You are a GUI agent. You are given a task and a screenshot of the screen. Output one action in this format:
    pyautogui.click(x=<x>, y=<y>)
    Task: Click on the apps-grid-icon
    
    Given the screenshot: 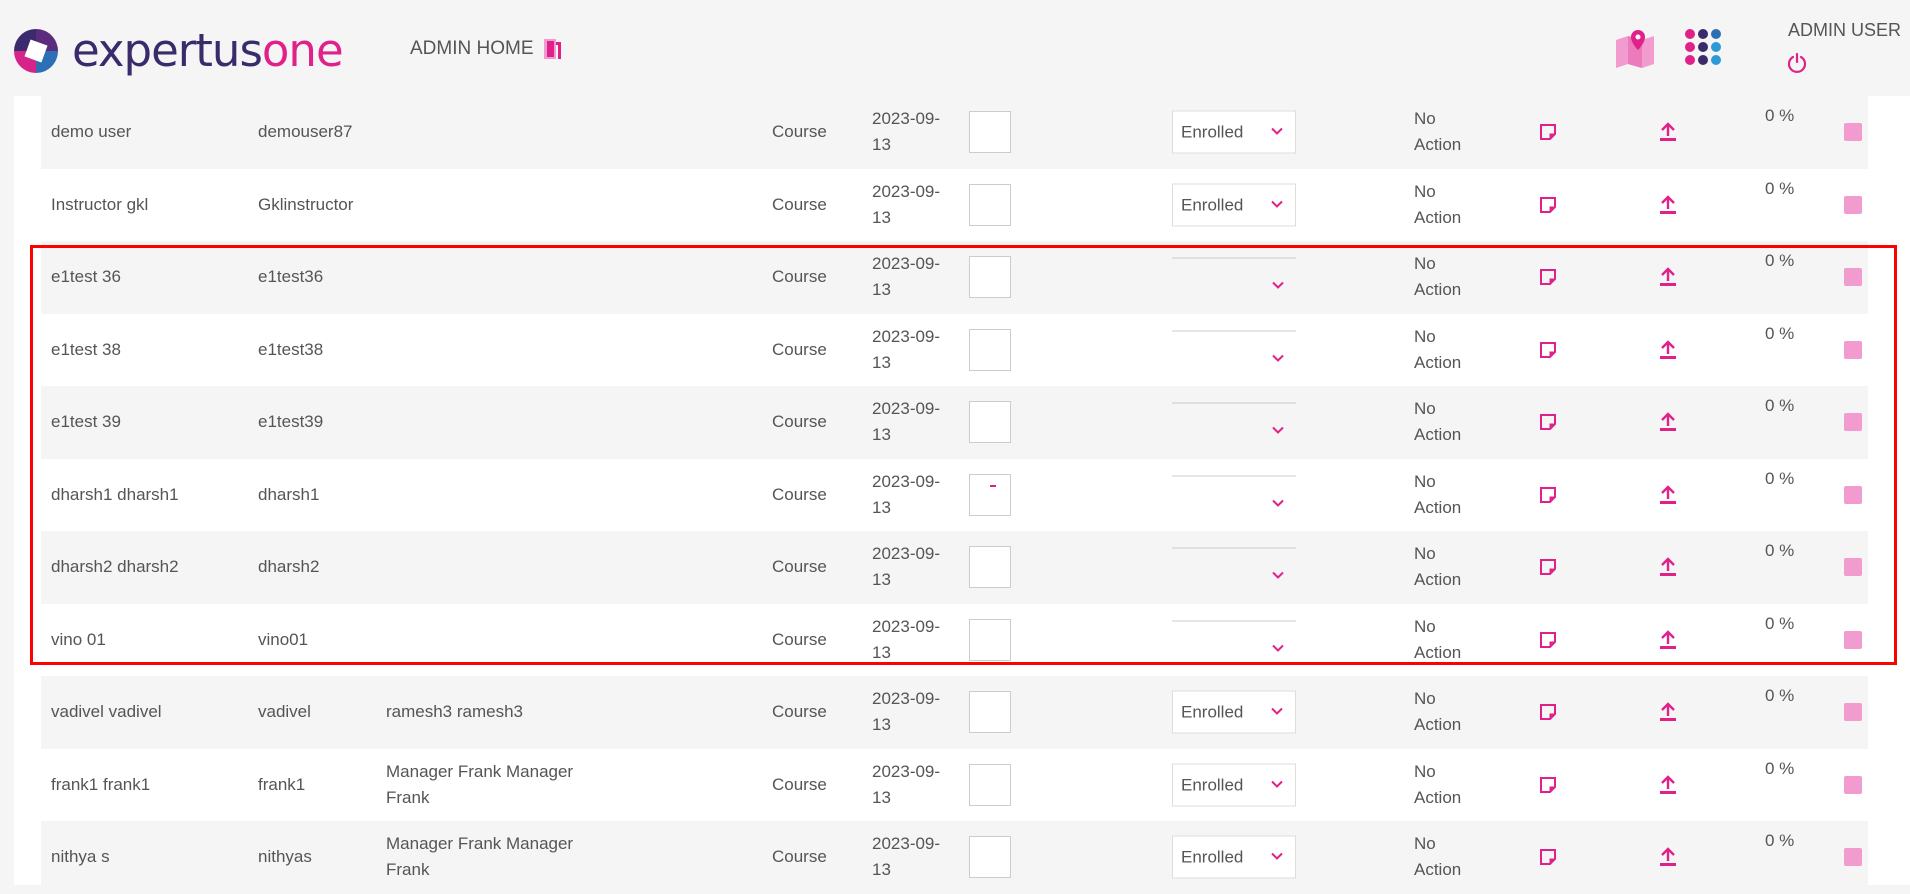 What is the action you would take?
    pyautogui.click(x=1706, y=50)
    